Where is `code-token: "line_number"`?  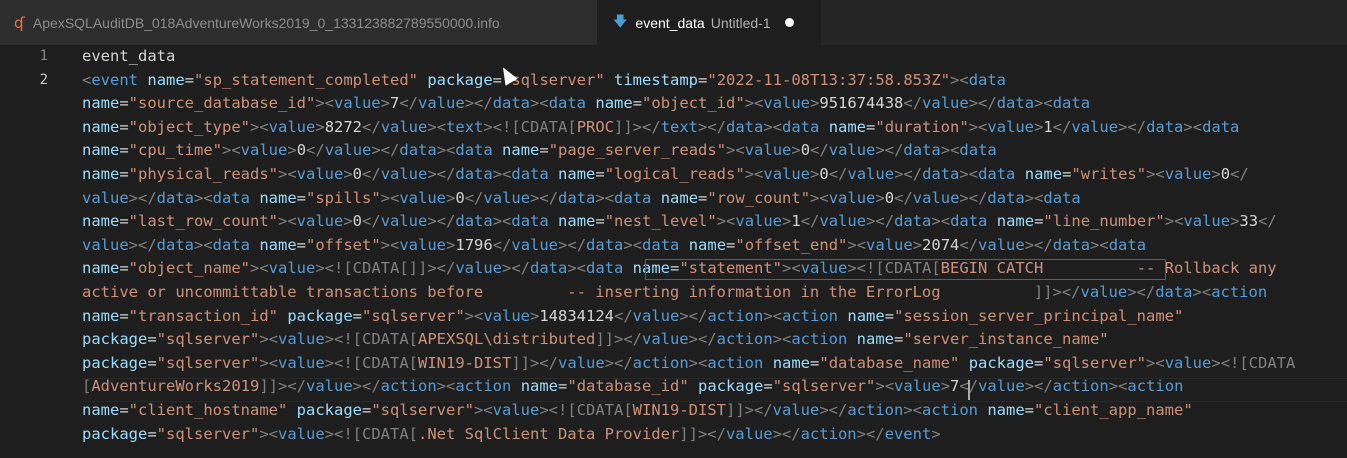 code-token: "line_number" is located at coordinates (1104, 221).